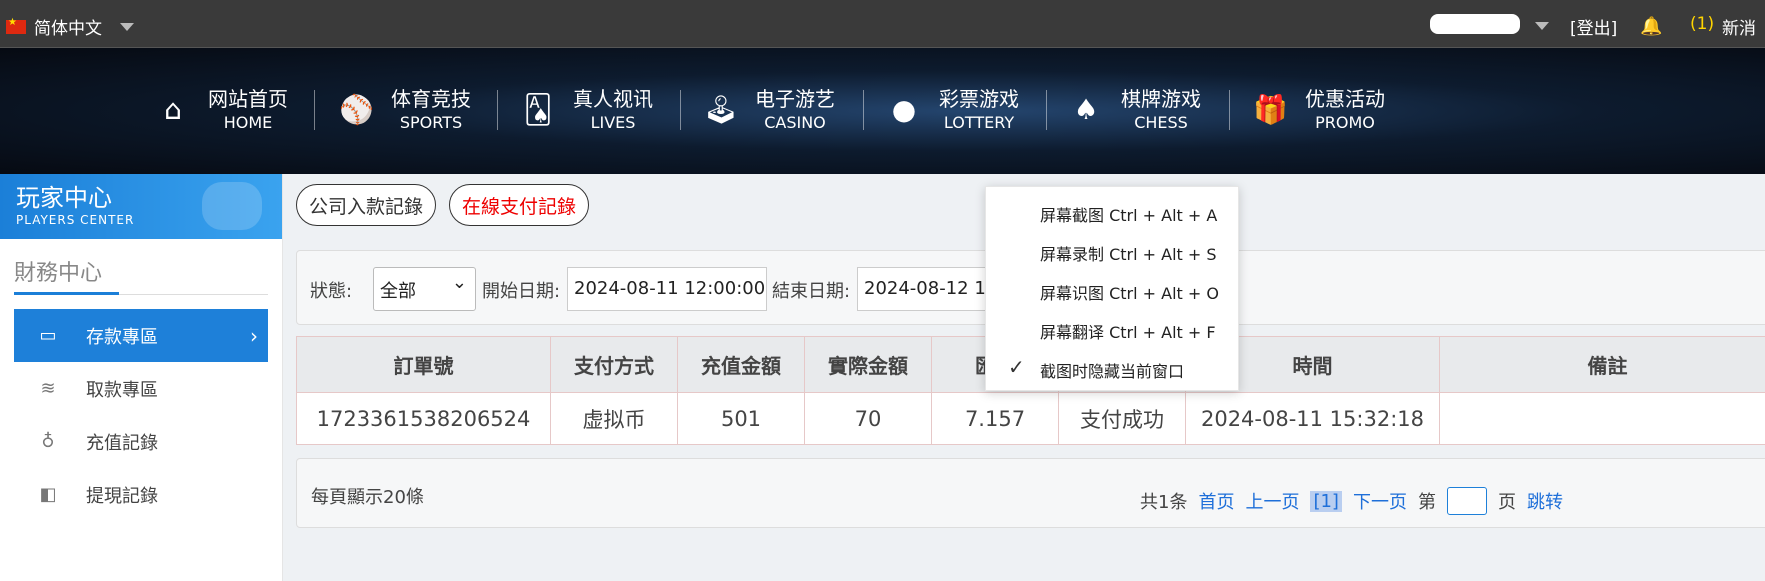  I want to click on next-page-link: 下一页, so click(1380, 501).